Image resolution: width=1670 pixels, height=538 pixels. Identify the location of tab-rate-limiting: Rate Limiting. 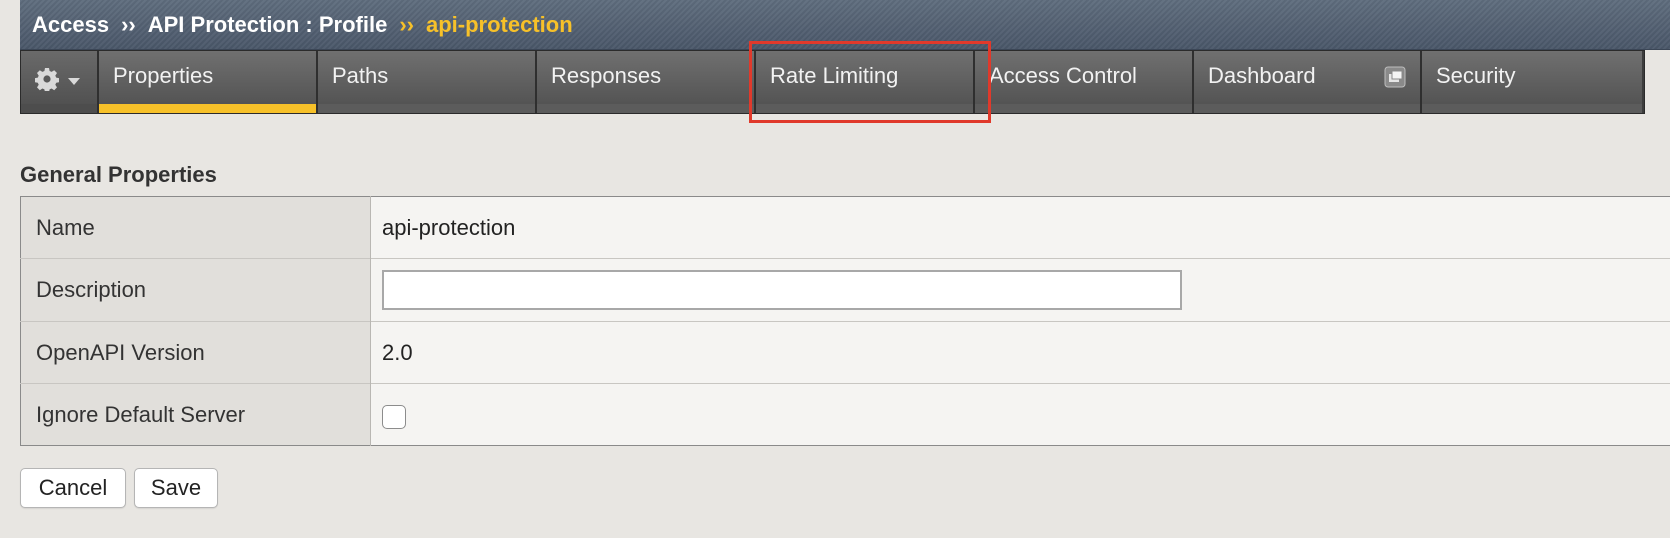
(865, 82).